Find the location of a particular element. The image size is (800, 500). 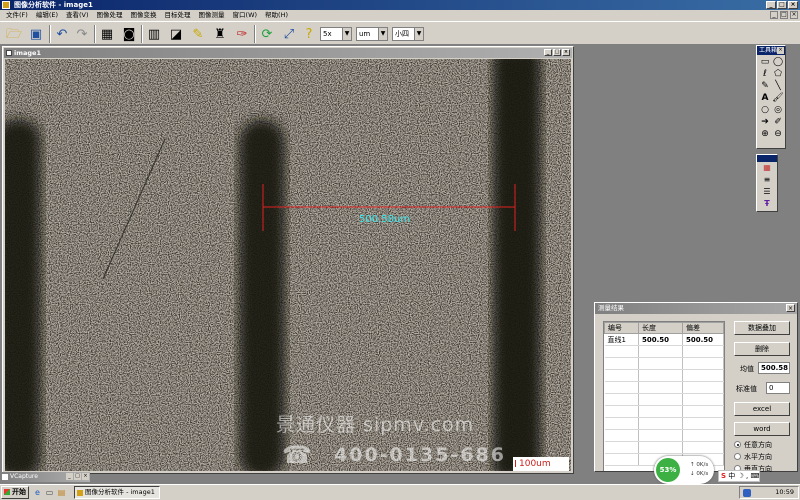

mdi-minimize-button: _ is located at coordinates (774, 15).